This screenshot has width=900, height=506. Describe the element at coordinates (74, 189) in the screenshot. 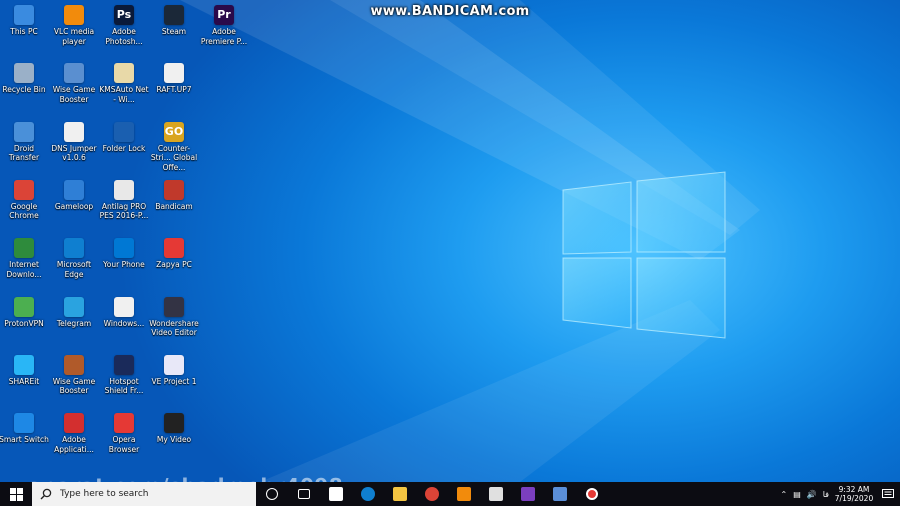

I see `gameloop-icon` at that location.